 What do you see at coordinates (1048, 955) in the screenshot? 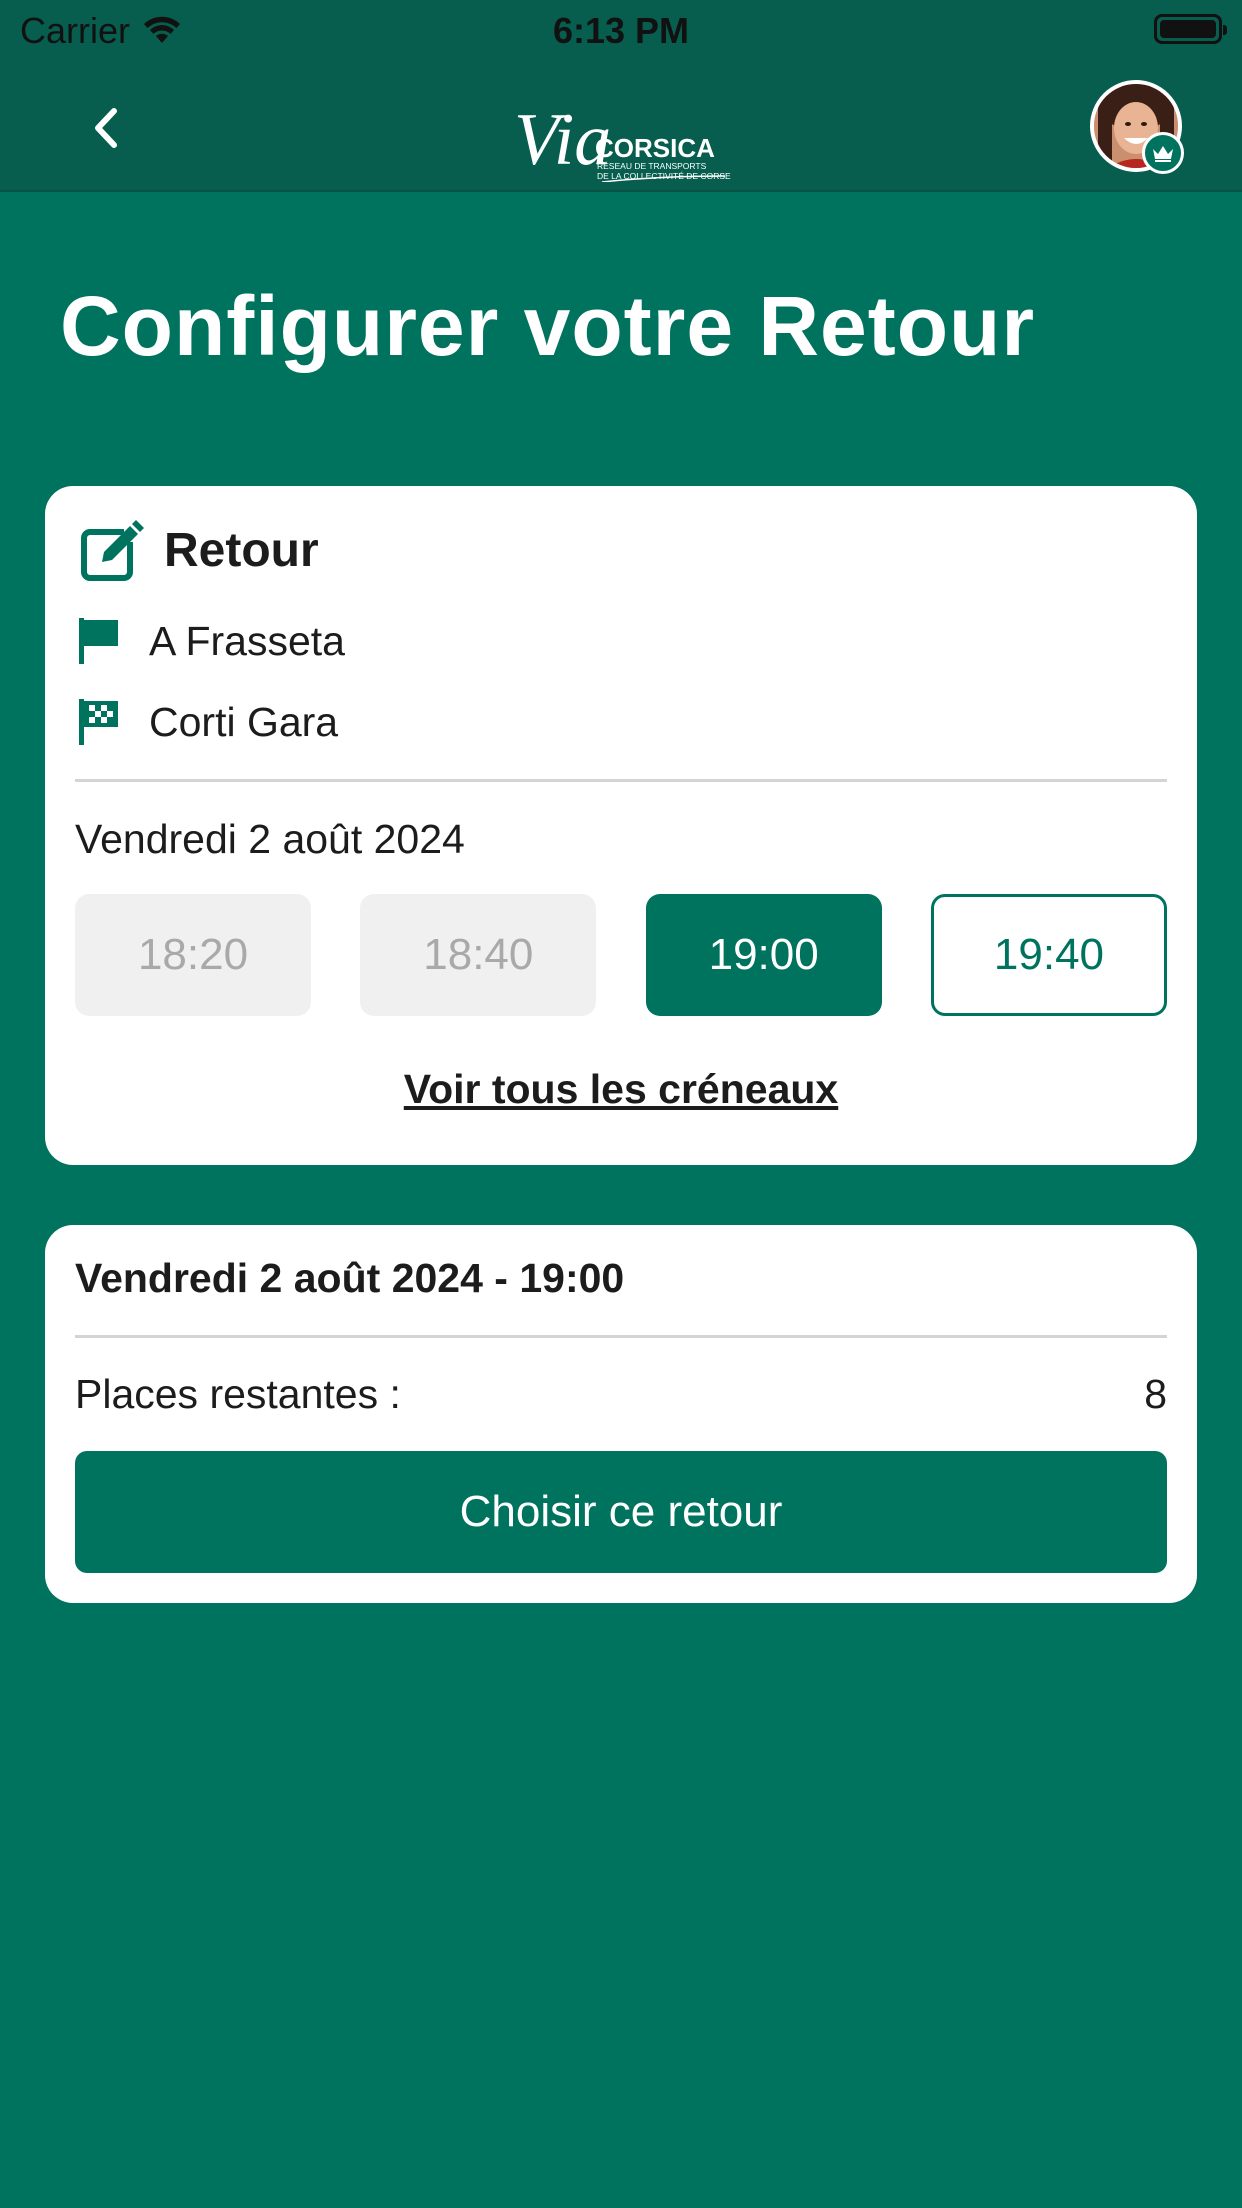
I see `time-slot-1940: 19:40` at bounding box center [1048, 955].